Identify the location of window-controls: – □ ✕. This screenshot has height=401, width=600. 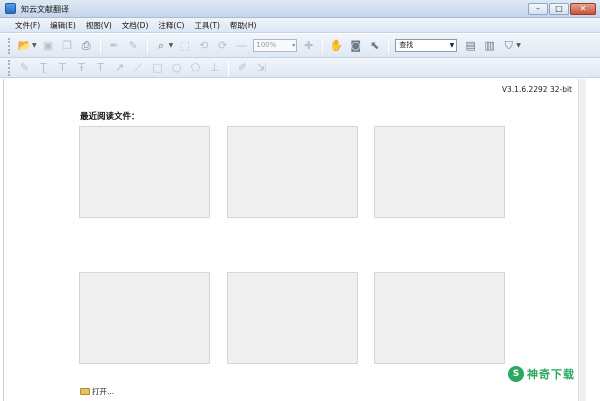
(562, 9).